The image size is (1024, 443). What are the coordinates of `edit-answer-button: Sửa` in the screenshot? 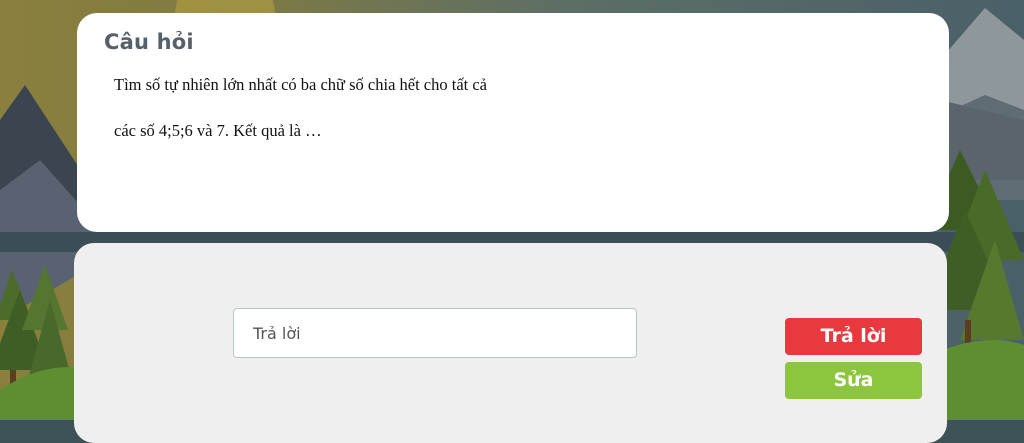 It's located at (853, 380).